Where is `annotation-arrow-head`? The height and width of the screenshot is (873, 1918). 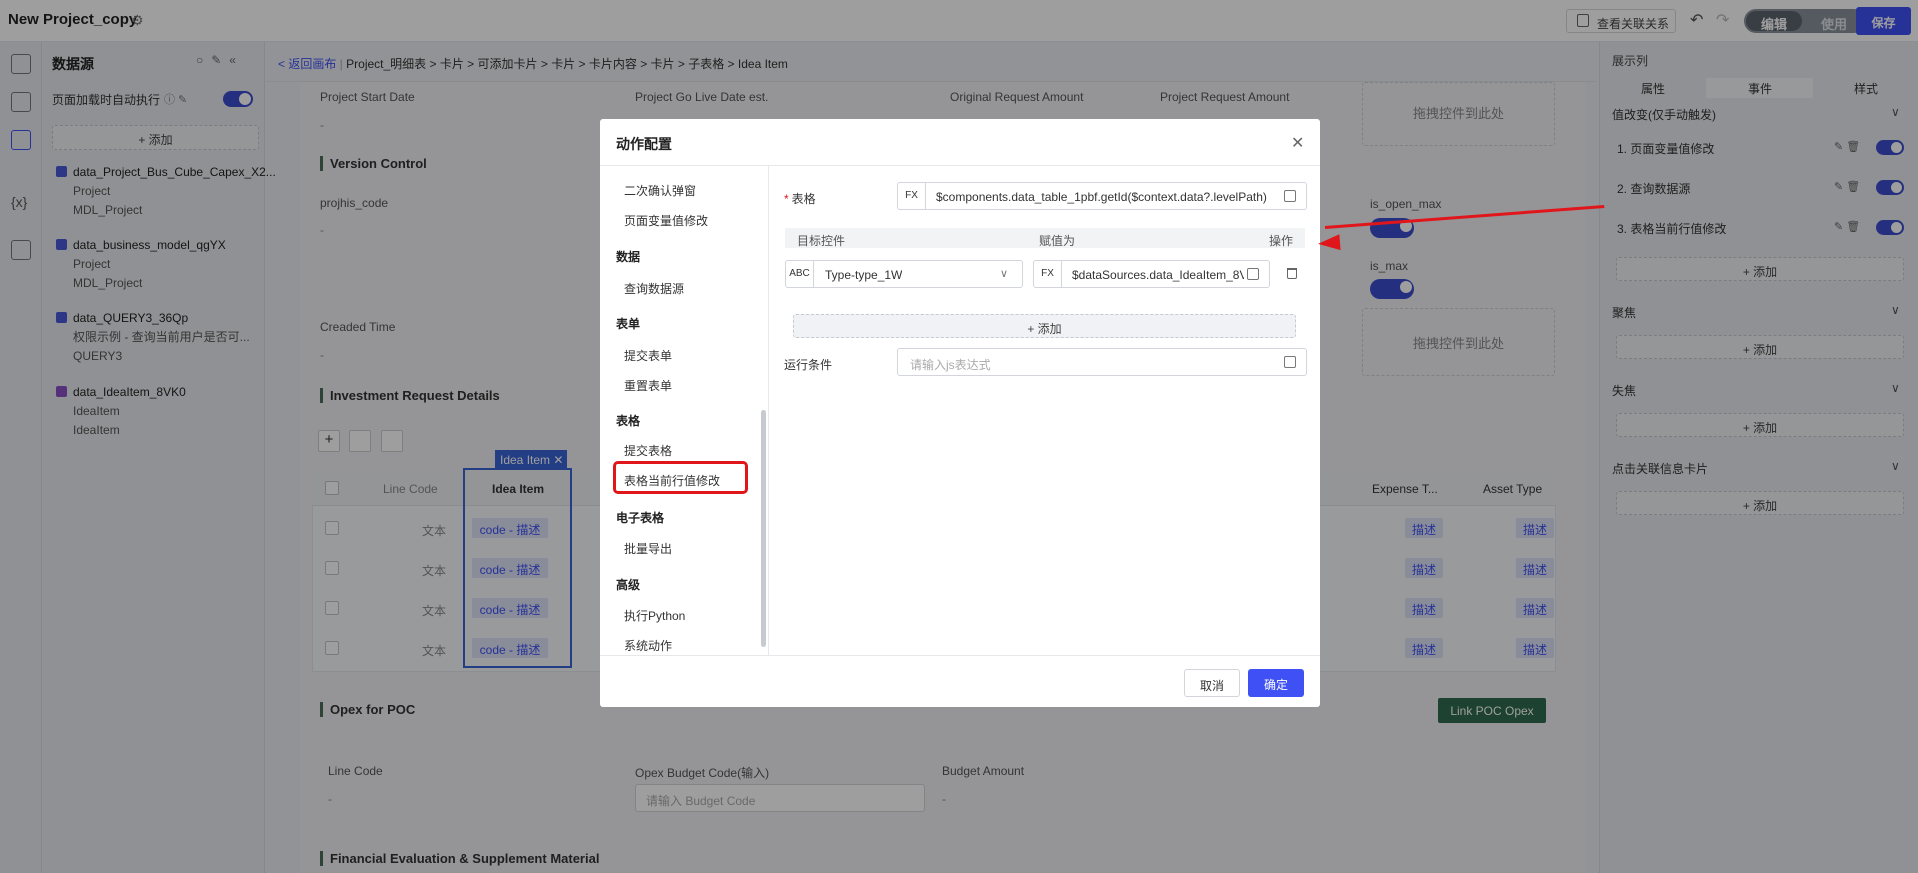
annotation-arrow-head is located at coordinates (1329, 243).